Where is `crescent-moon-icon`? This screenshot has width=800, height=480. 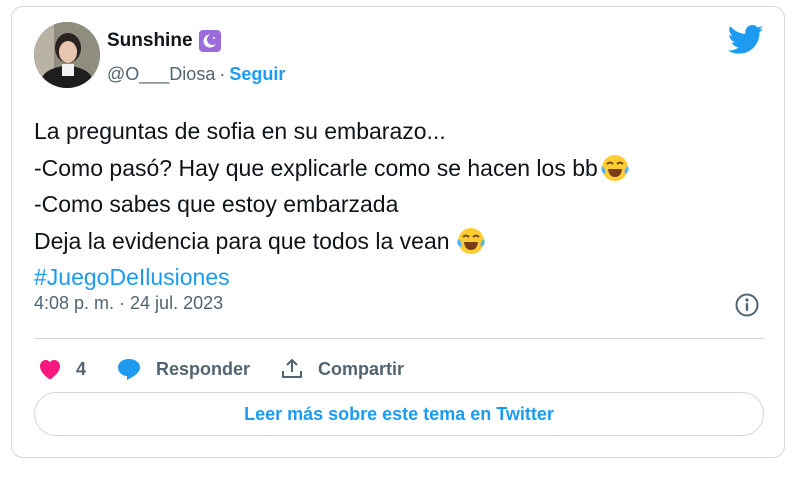
crescent-moon-icon is located at coordinates (209, 41).